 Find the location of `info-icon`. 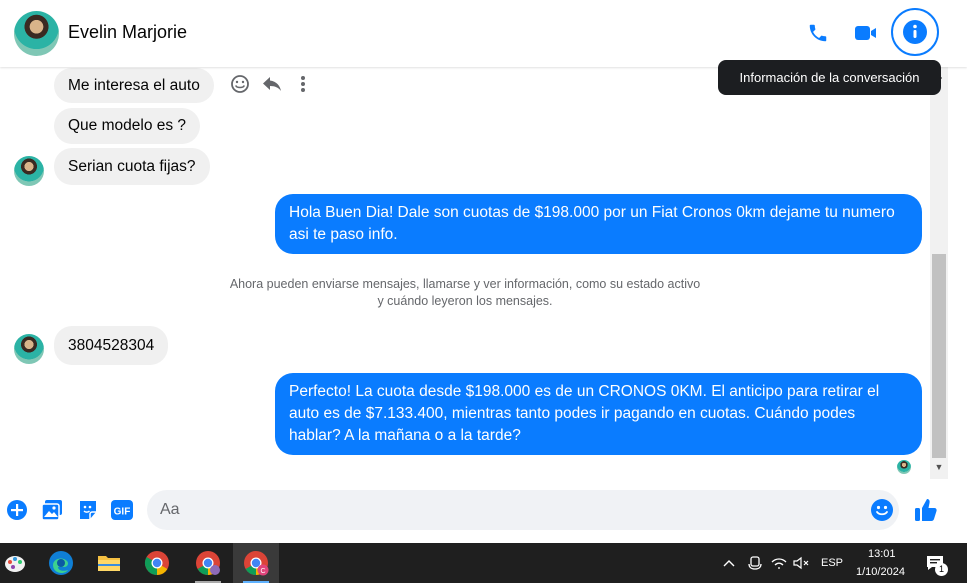

info-icon is located at coordinates (915, 32).